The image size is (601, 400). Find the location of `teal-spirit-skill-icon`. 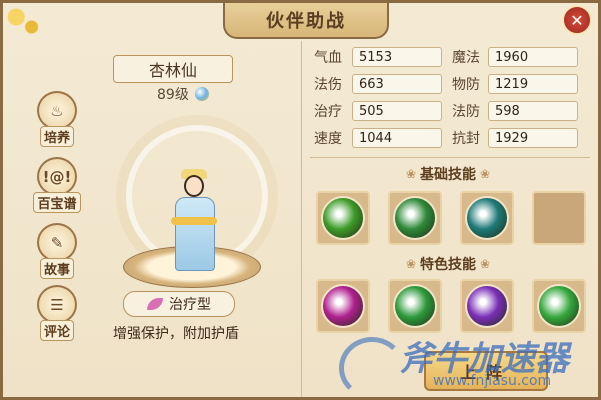

teal-spirit-skill-icon is located at coordinates (487, 218).